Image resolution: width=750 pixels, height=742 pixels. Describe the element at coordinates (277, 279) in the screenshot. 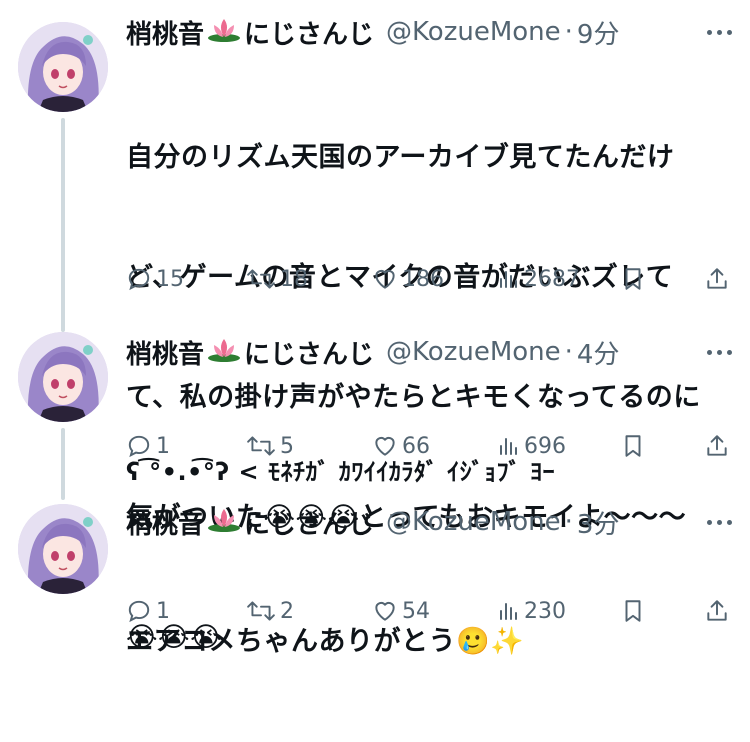

I see `retweet-button: 18` at that location.